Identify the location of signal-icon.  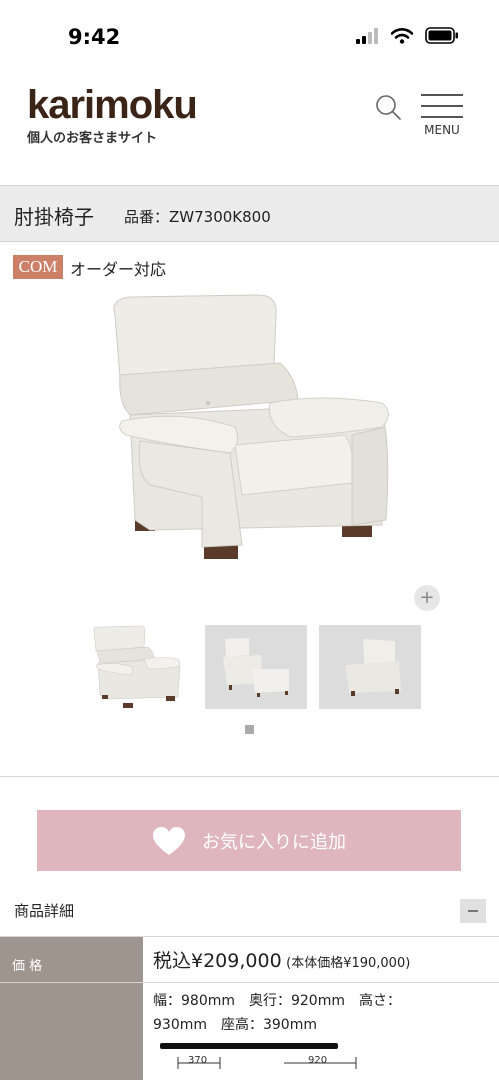
(367, 35).